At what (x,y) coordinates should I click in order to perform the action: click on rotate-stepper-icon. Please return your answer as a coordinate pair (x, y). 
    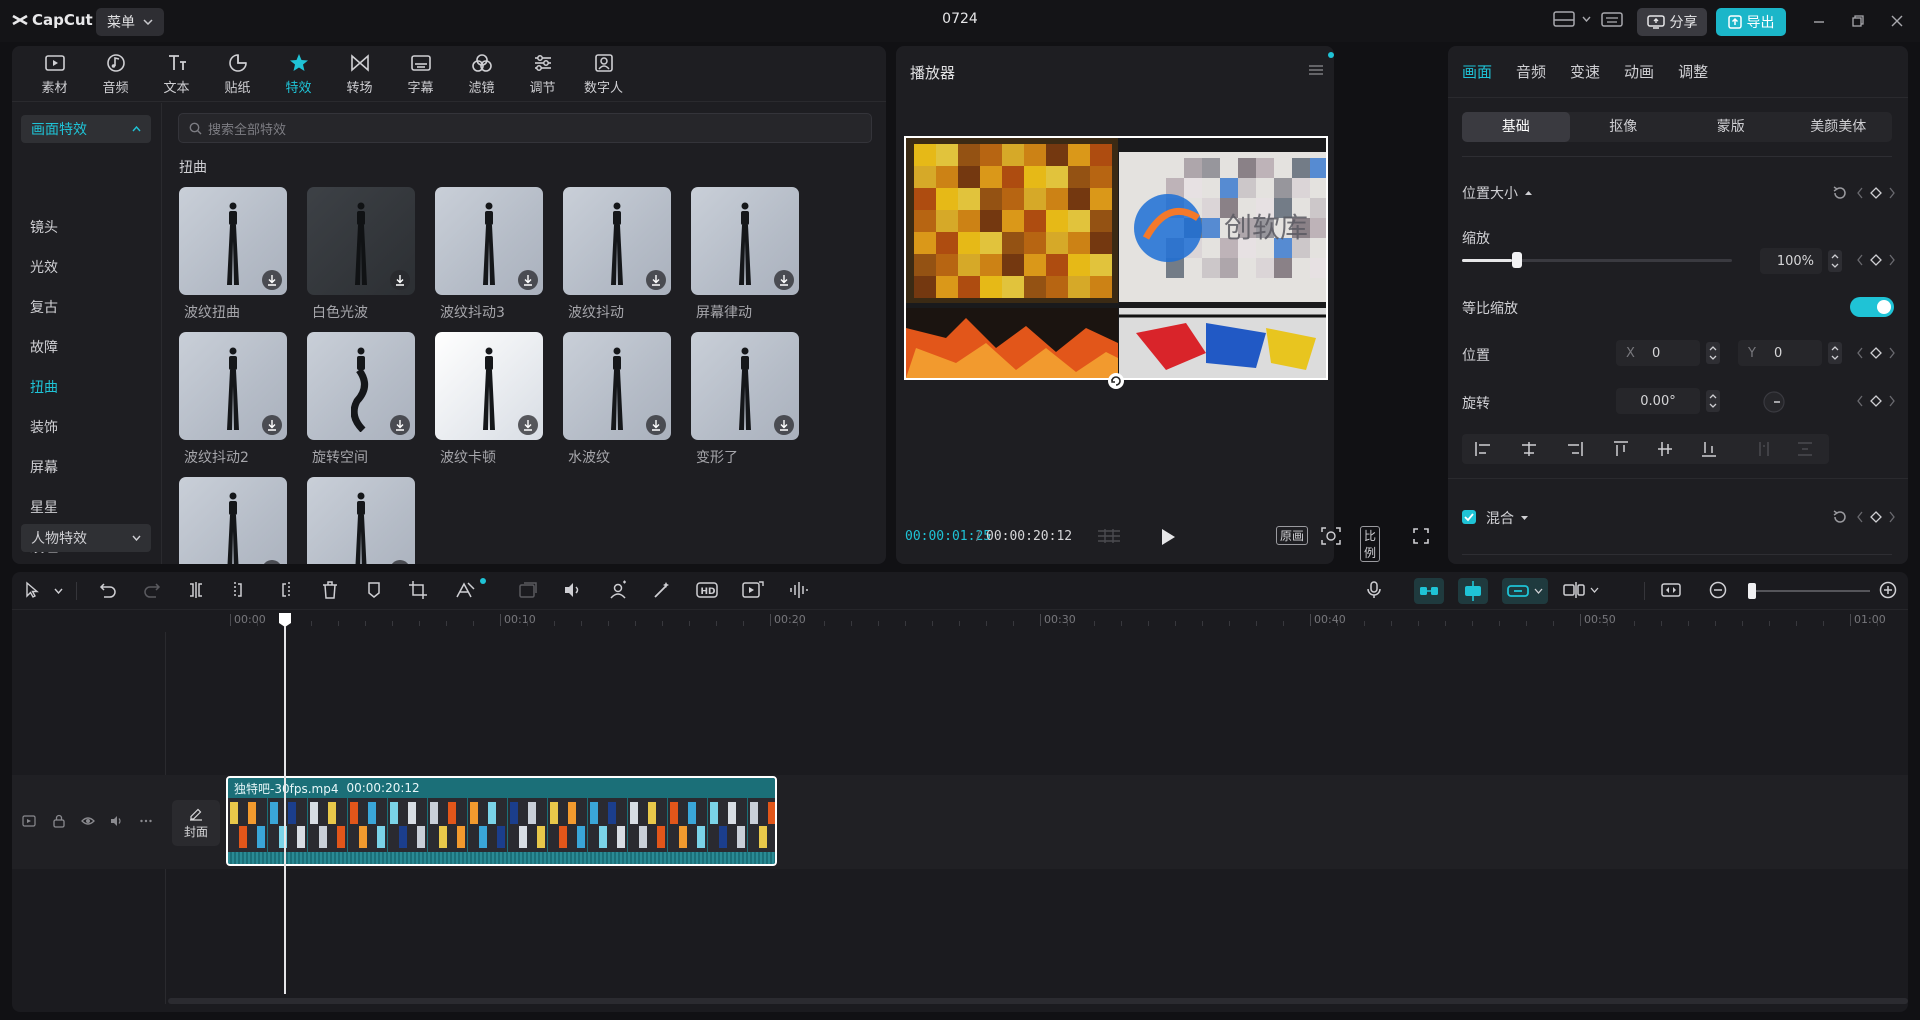
    Looking at the image, I should click on (1713, 401).